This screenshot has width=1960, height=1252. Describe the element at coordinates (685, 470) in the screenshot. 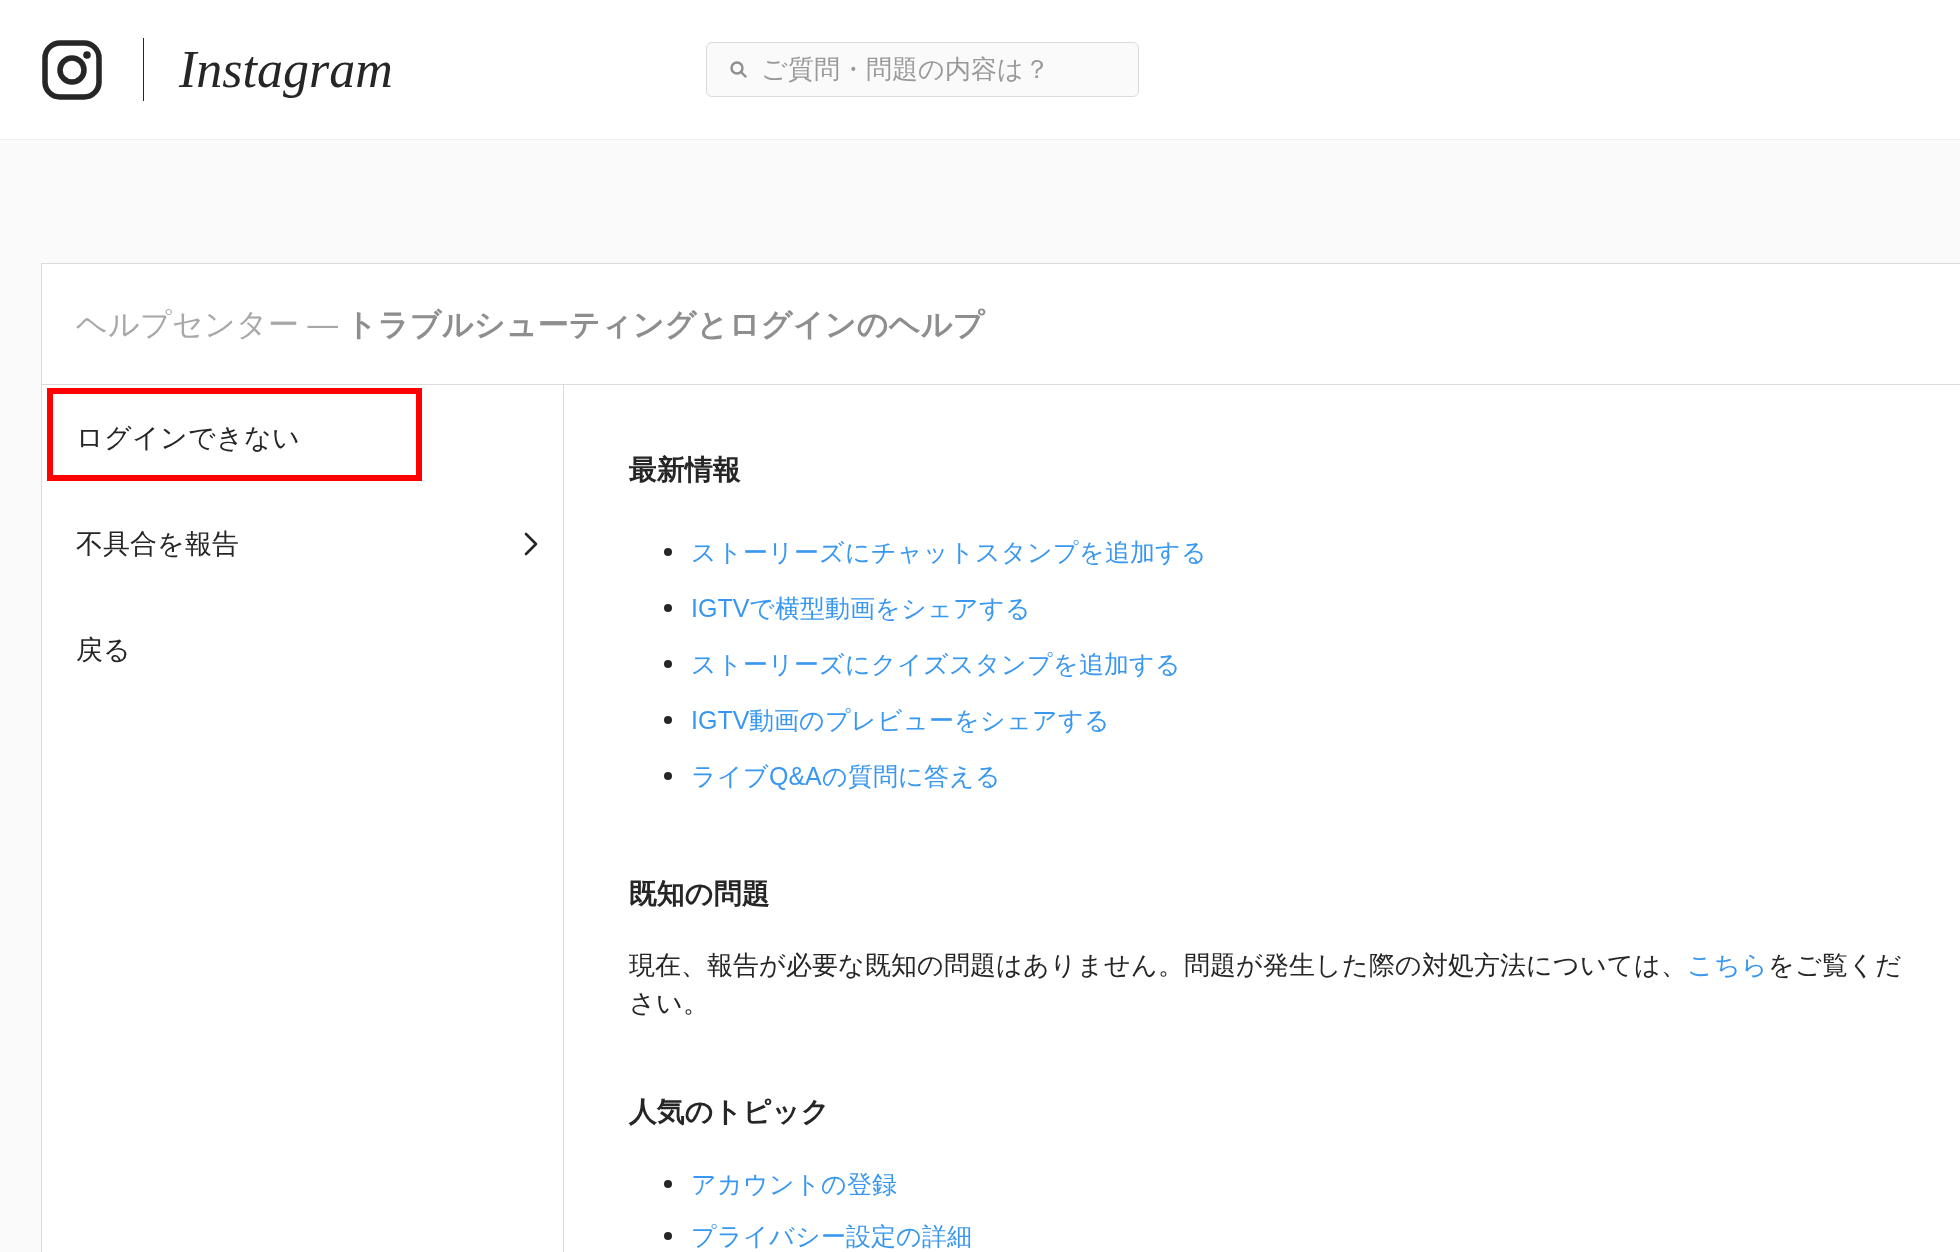

I see `section-heading: 最新情報` at that location.